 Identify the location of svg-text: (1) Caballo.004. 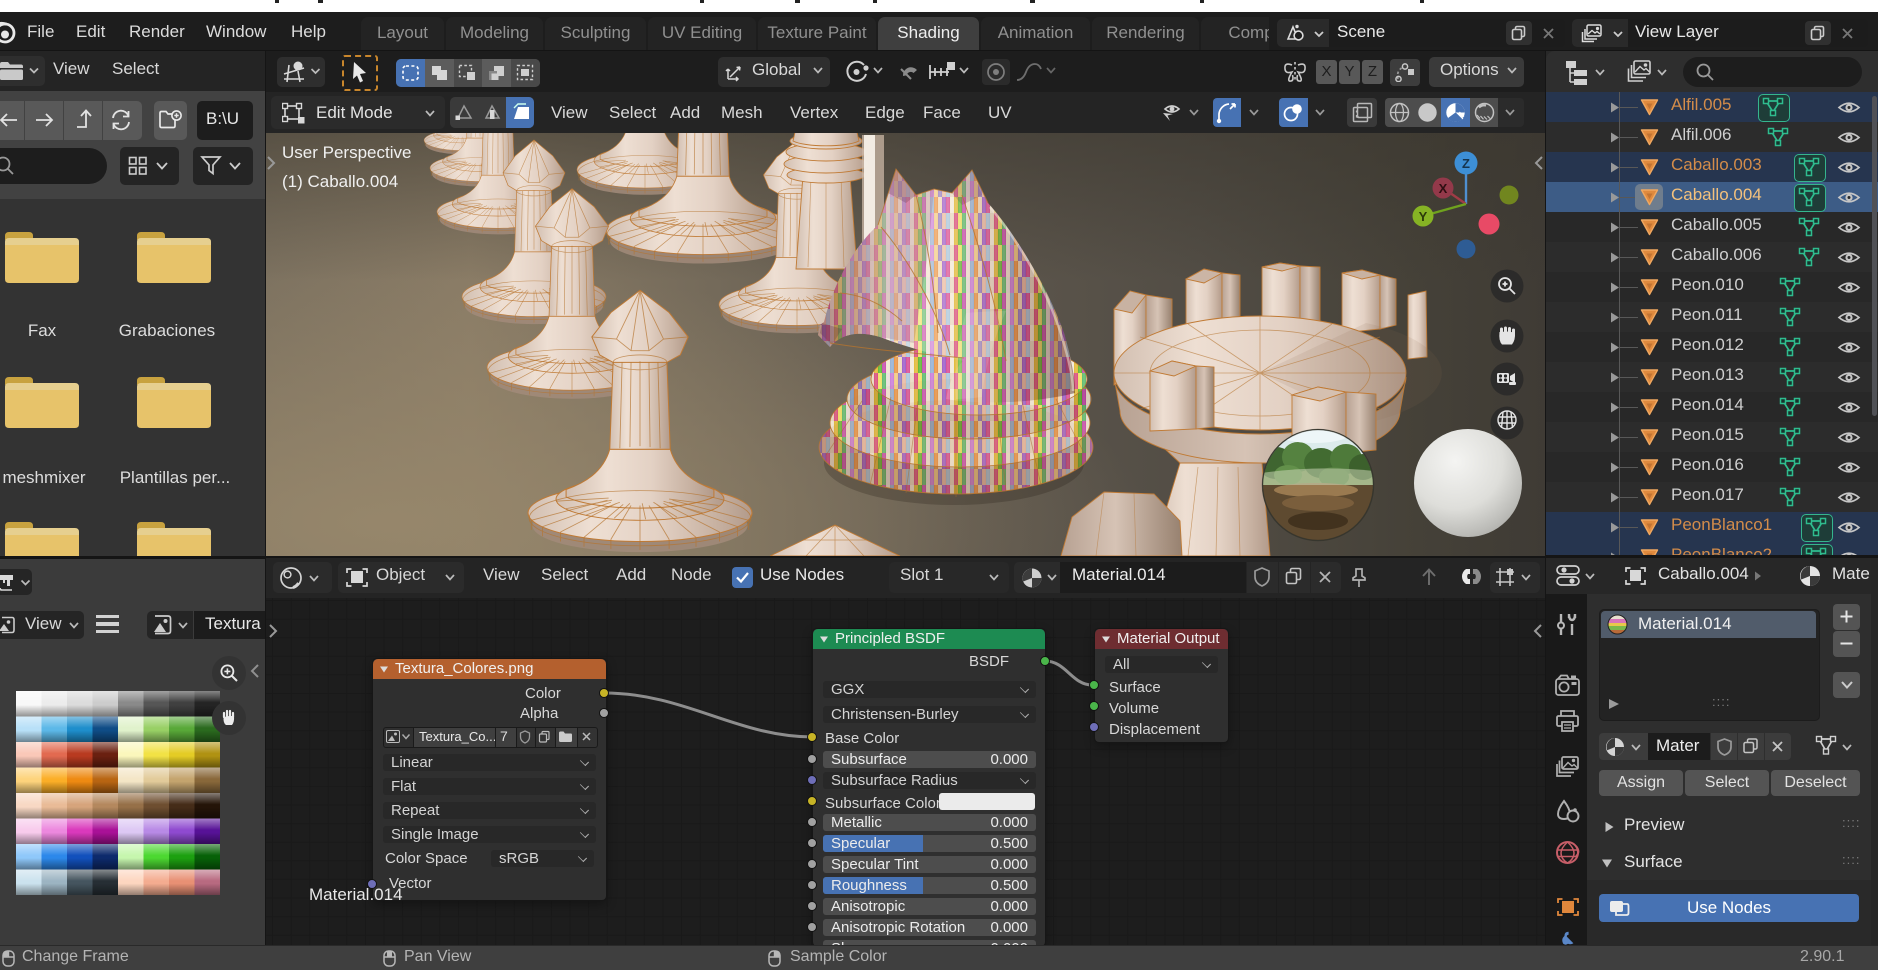
(340, 181).